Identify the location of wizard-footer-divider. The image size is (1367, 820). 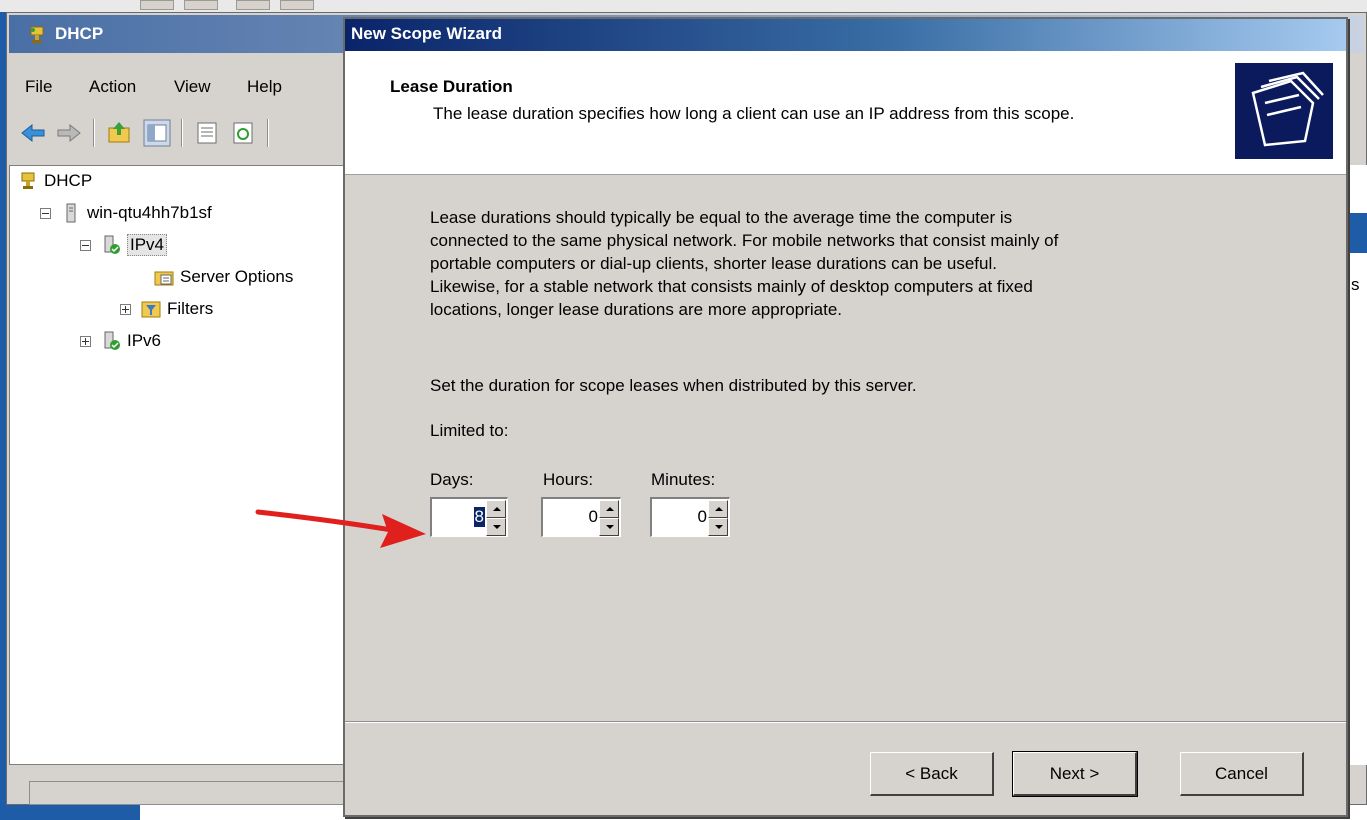
(845, 722).